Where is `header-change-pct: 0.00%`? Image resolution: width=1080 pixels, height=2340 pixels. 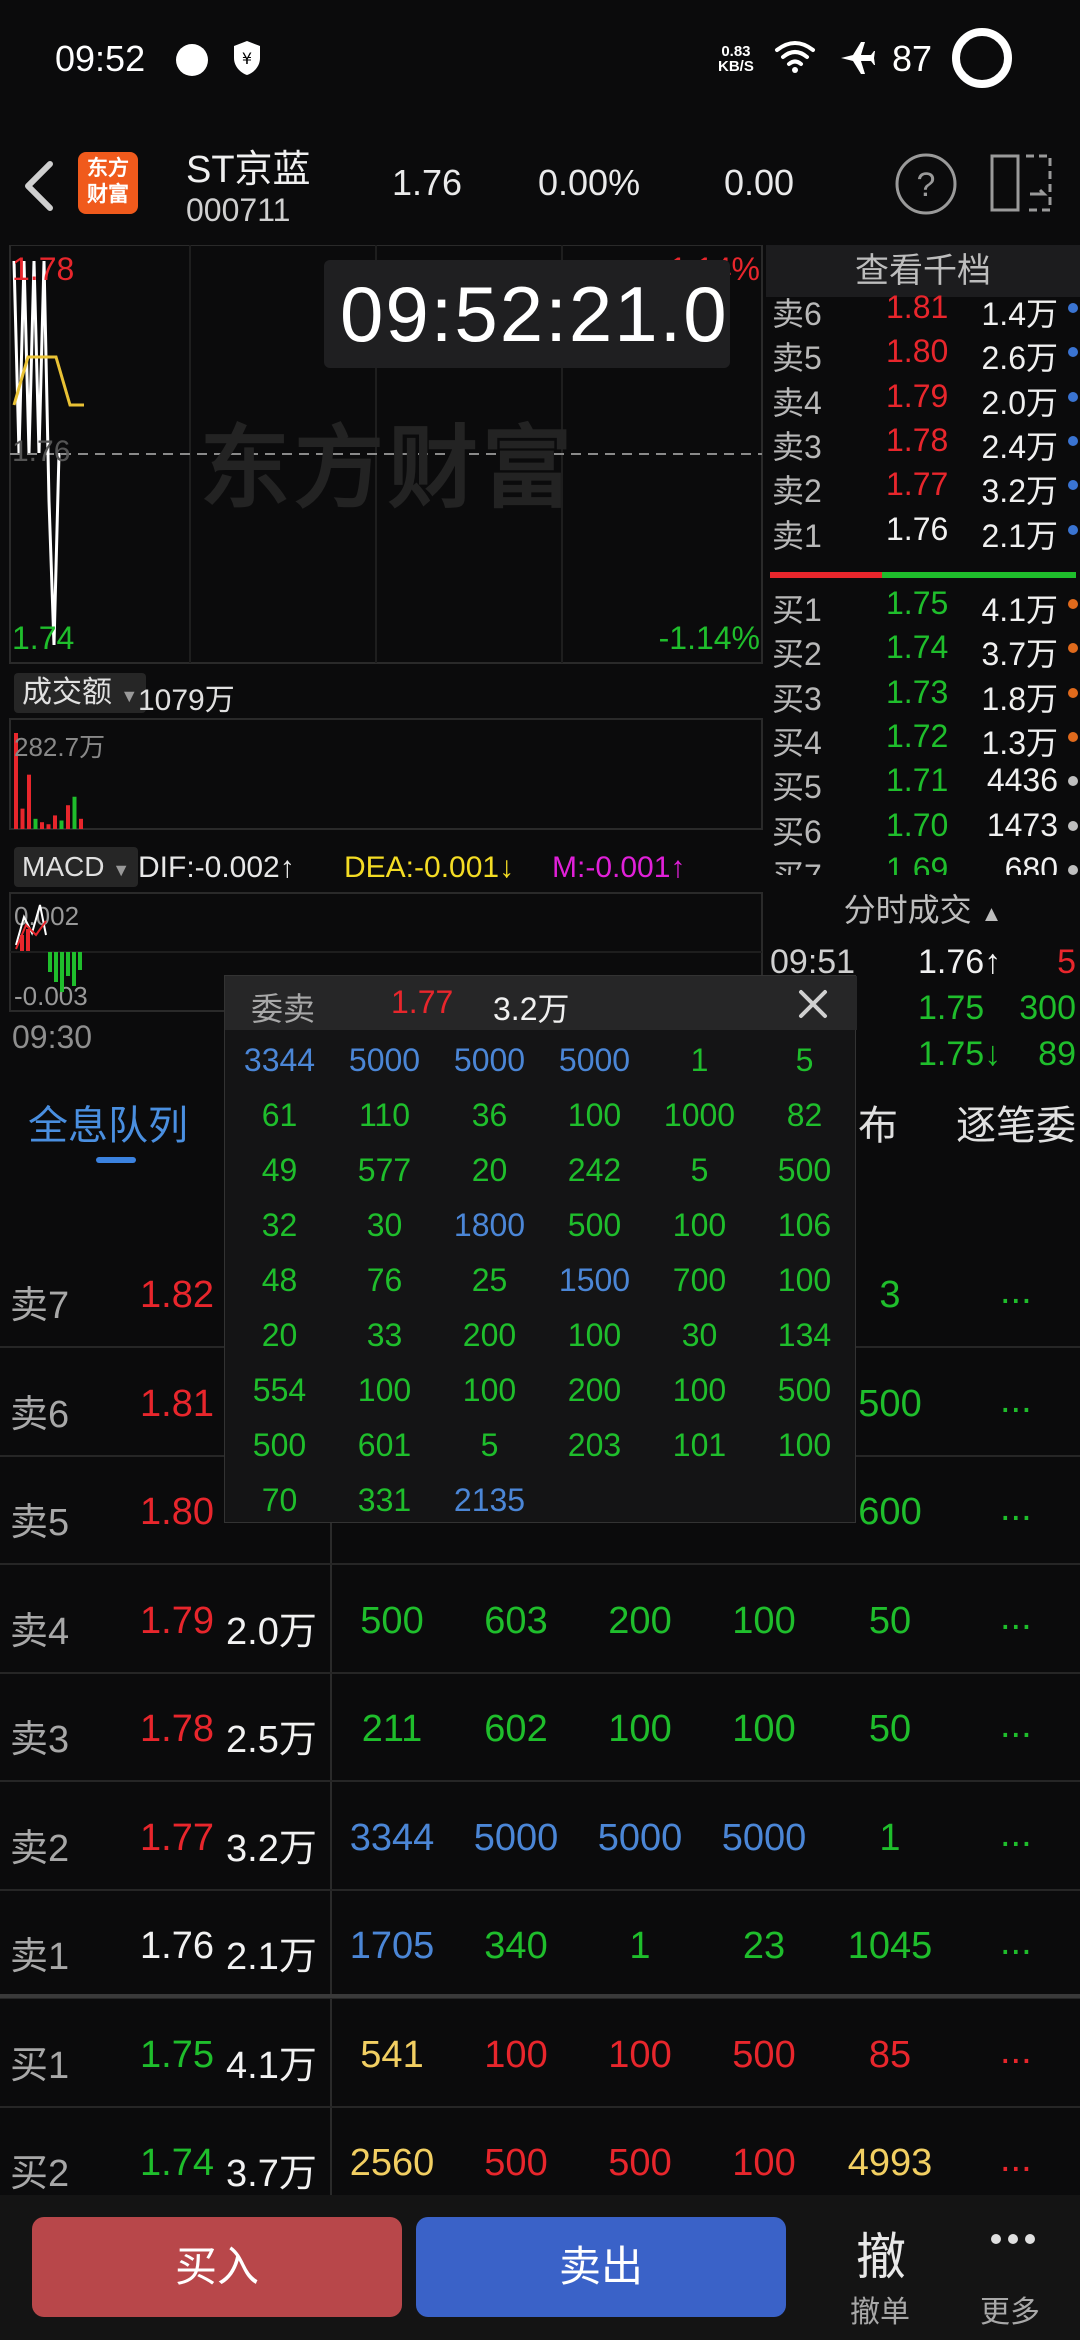 header-change-pct: 0.00% is located at coordinates (589, 182).